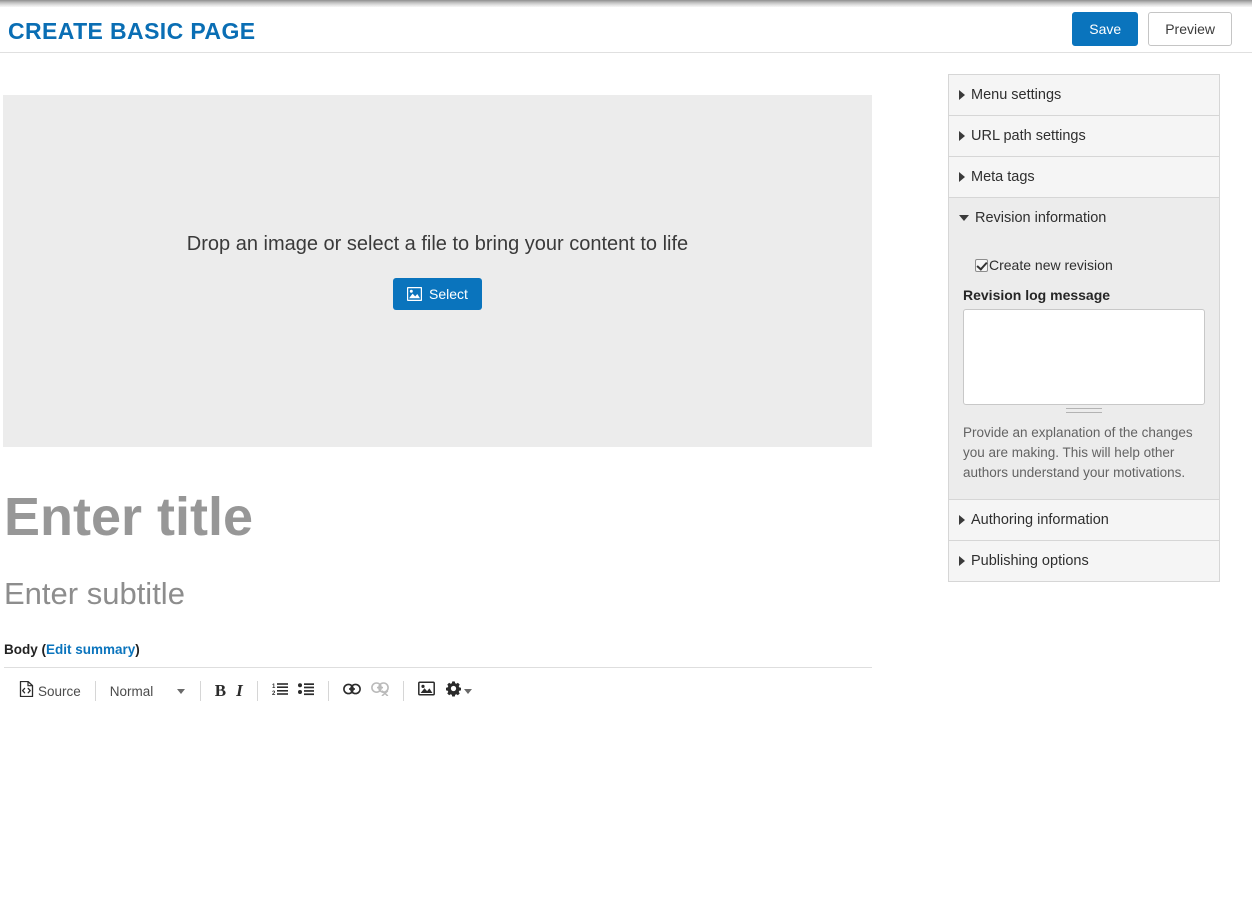  I want to click on select-file-button: Select, so click(437, 293).